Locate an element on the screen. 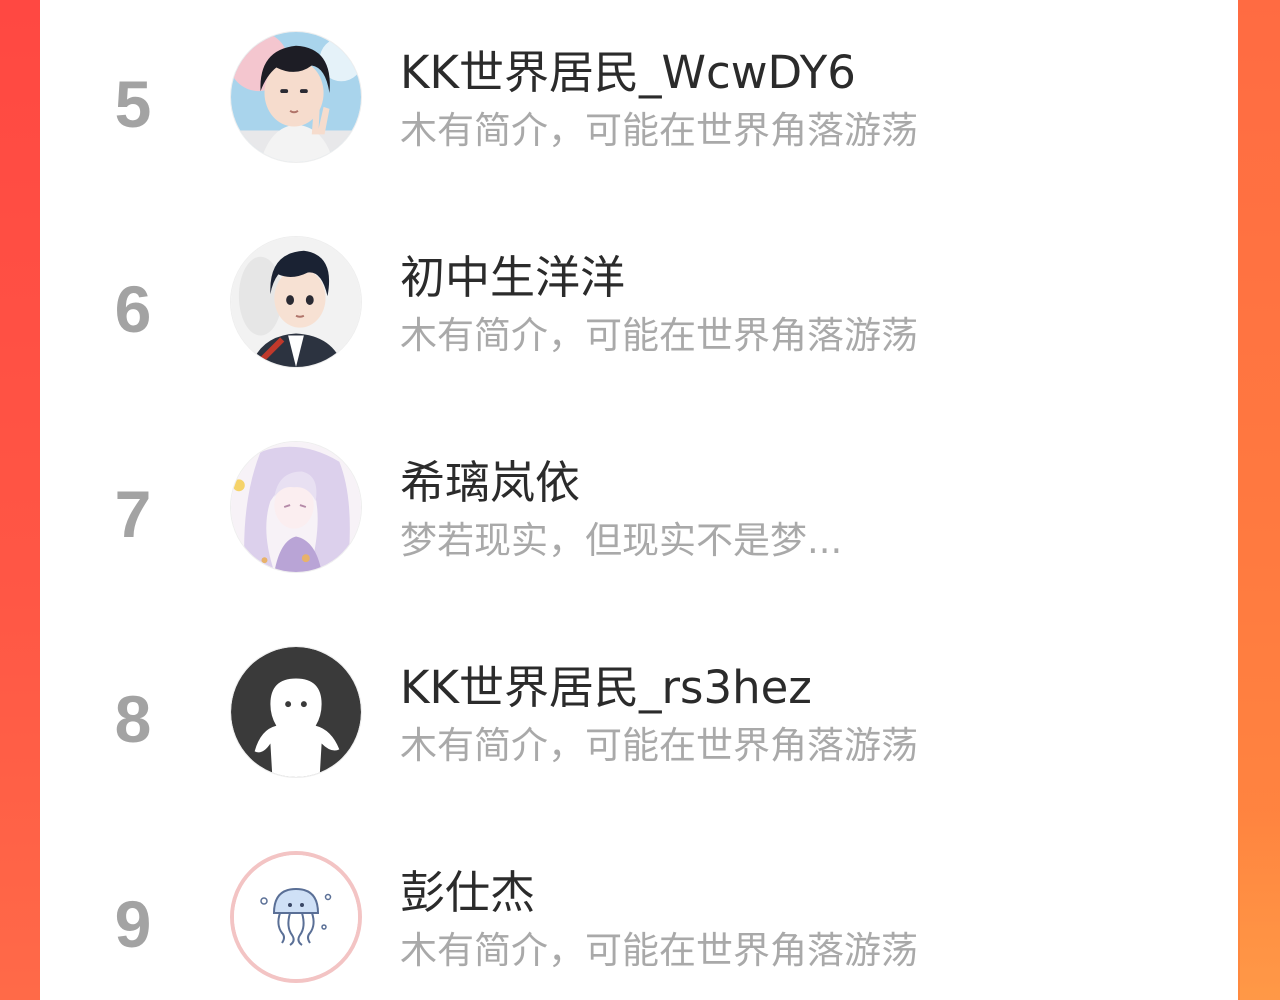 The image size is (1280, 1000). user-name: KK世界居民_WcwDY6 is located at coordinates (628, 68).